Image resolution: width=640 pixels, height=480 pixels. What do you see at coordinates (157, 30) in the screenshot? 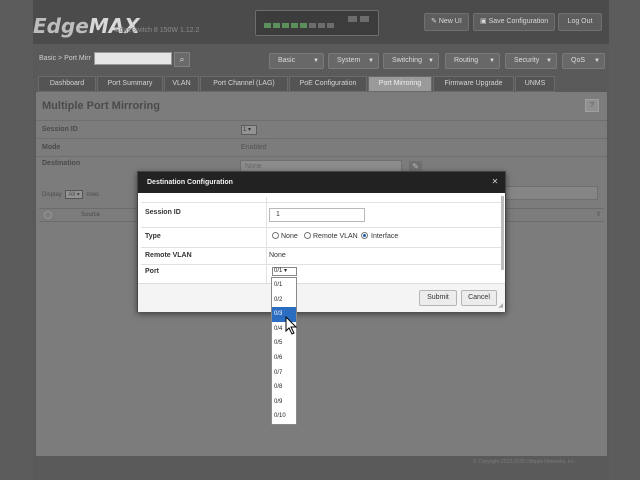
I see `device-name: EdgeSwitch 8 150W 1.12.2` at bounding box center [157, 30].